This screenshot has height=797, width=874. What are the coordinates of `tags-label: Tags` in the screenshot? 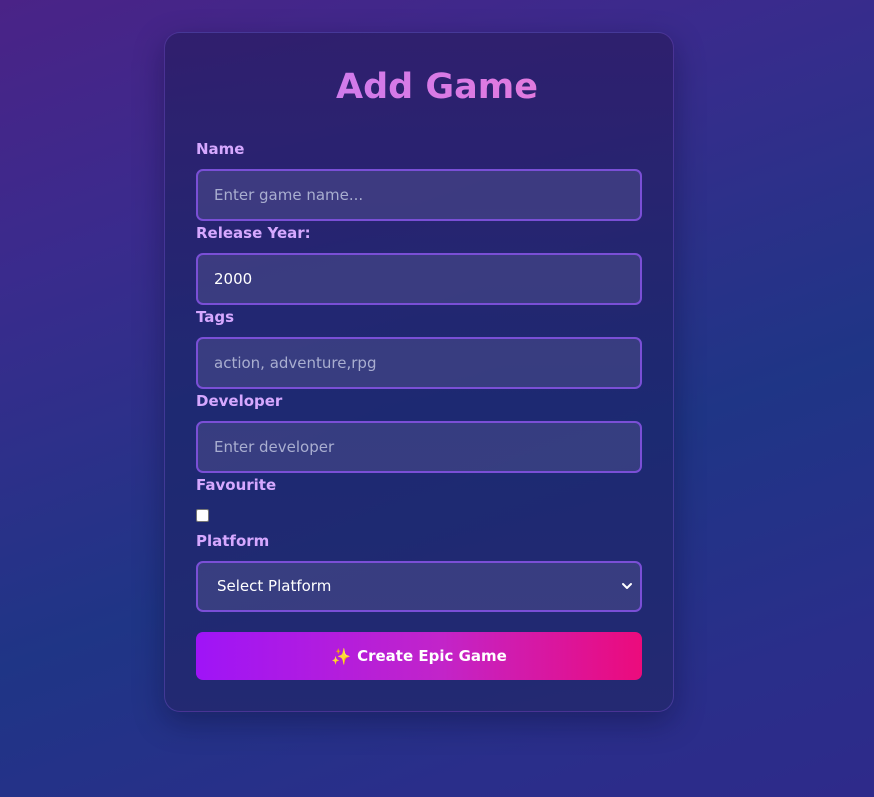 It's located at (215, 317).